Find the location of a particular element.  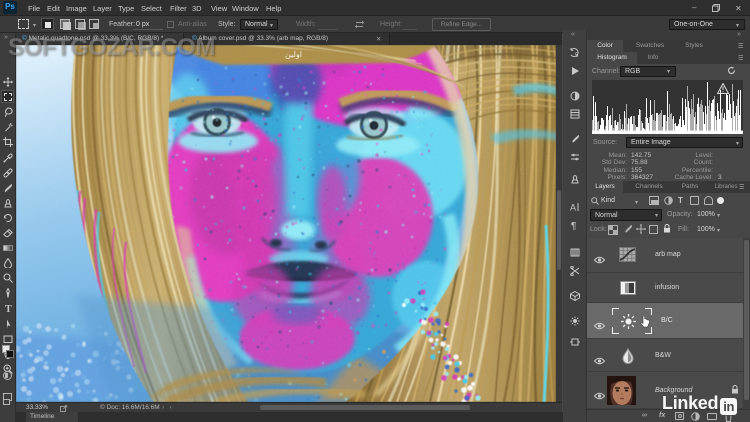

svg-text: A is located at coordinates (573, 208).